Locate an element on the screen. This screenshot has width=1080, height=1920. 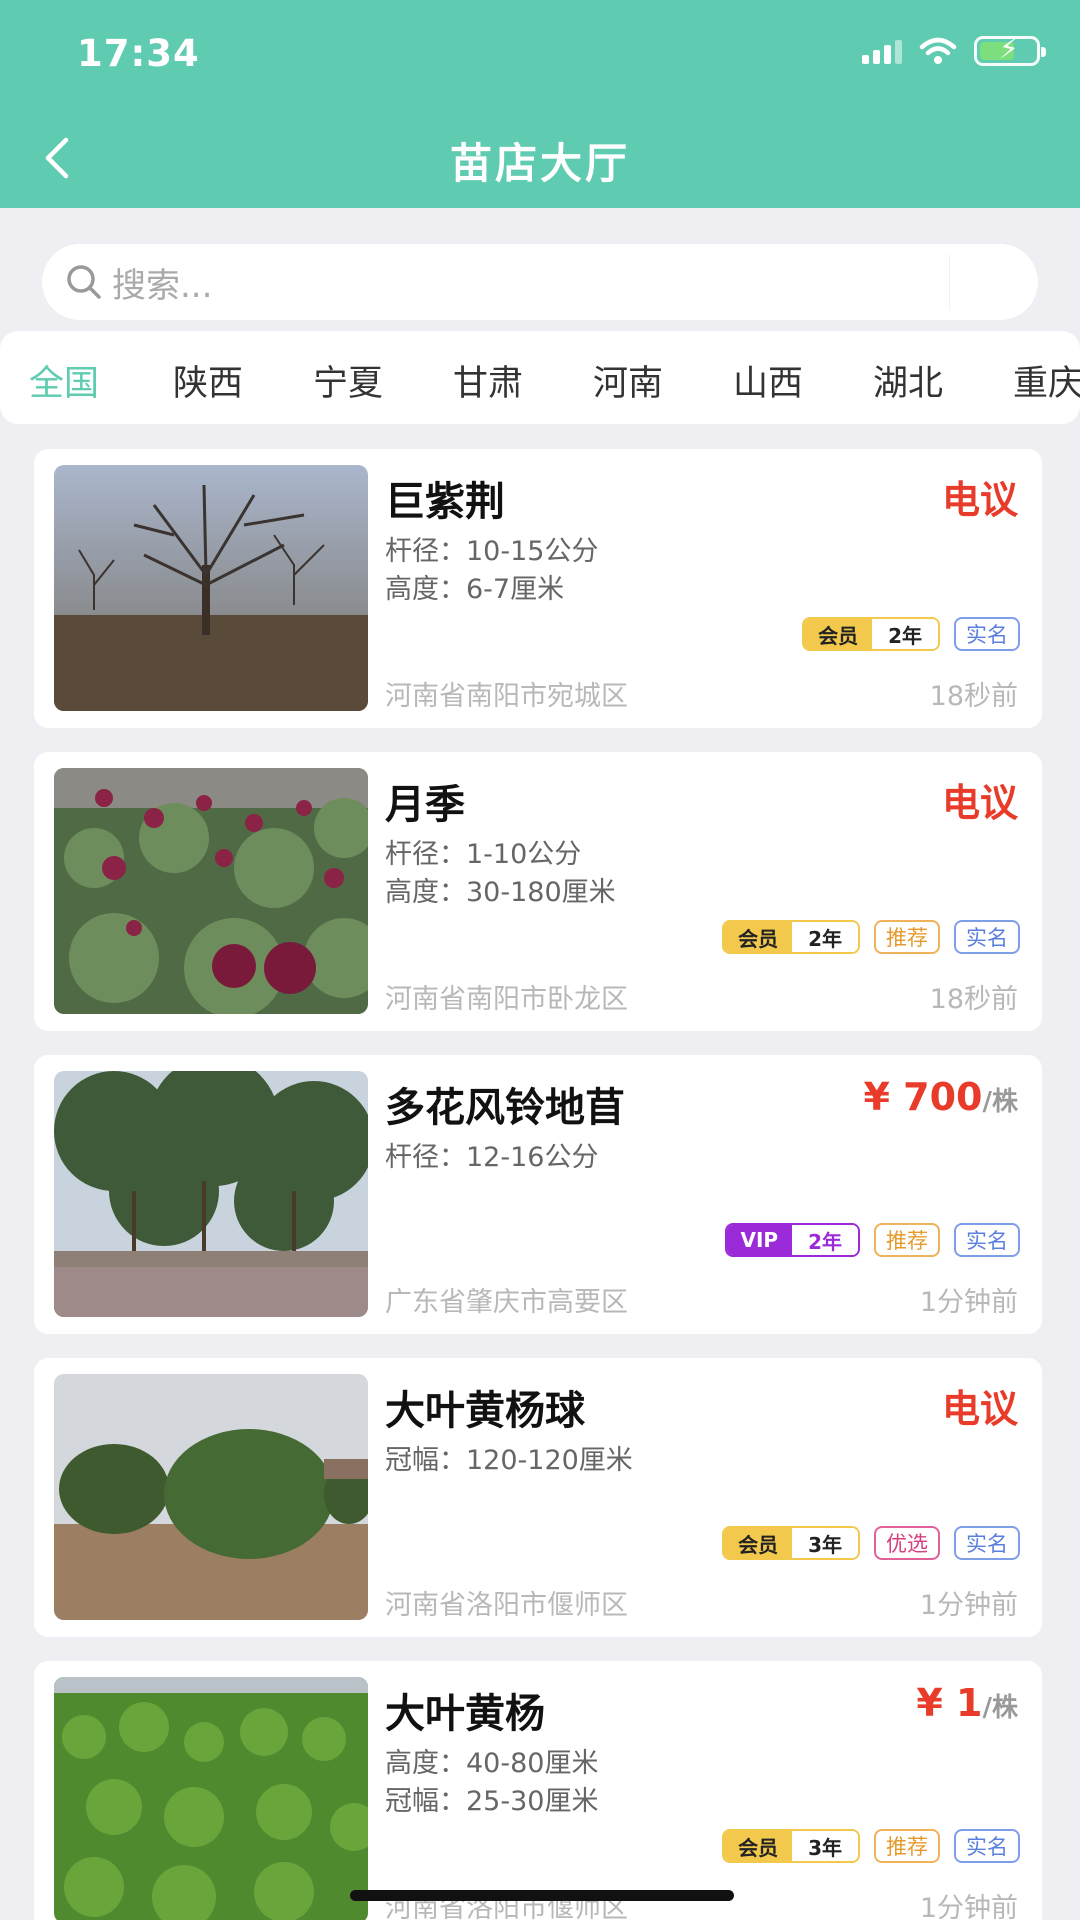
region-tabs: 全国 陕西 宁夏 甘肃 河南 山西 湖北 重庆 is located at coordinates (540, 377).